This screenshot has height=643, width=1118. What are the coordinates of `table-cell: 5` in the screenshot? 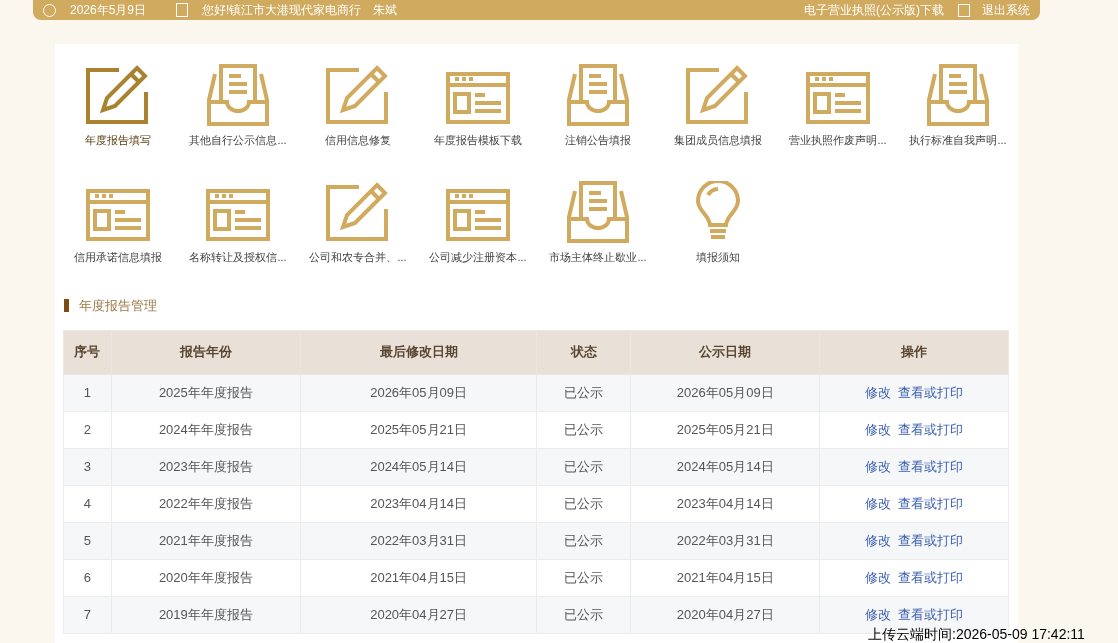 It's located at (87, 540).